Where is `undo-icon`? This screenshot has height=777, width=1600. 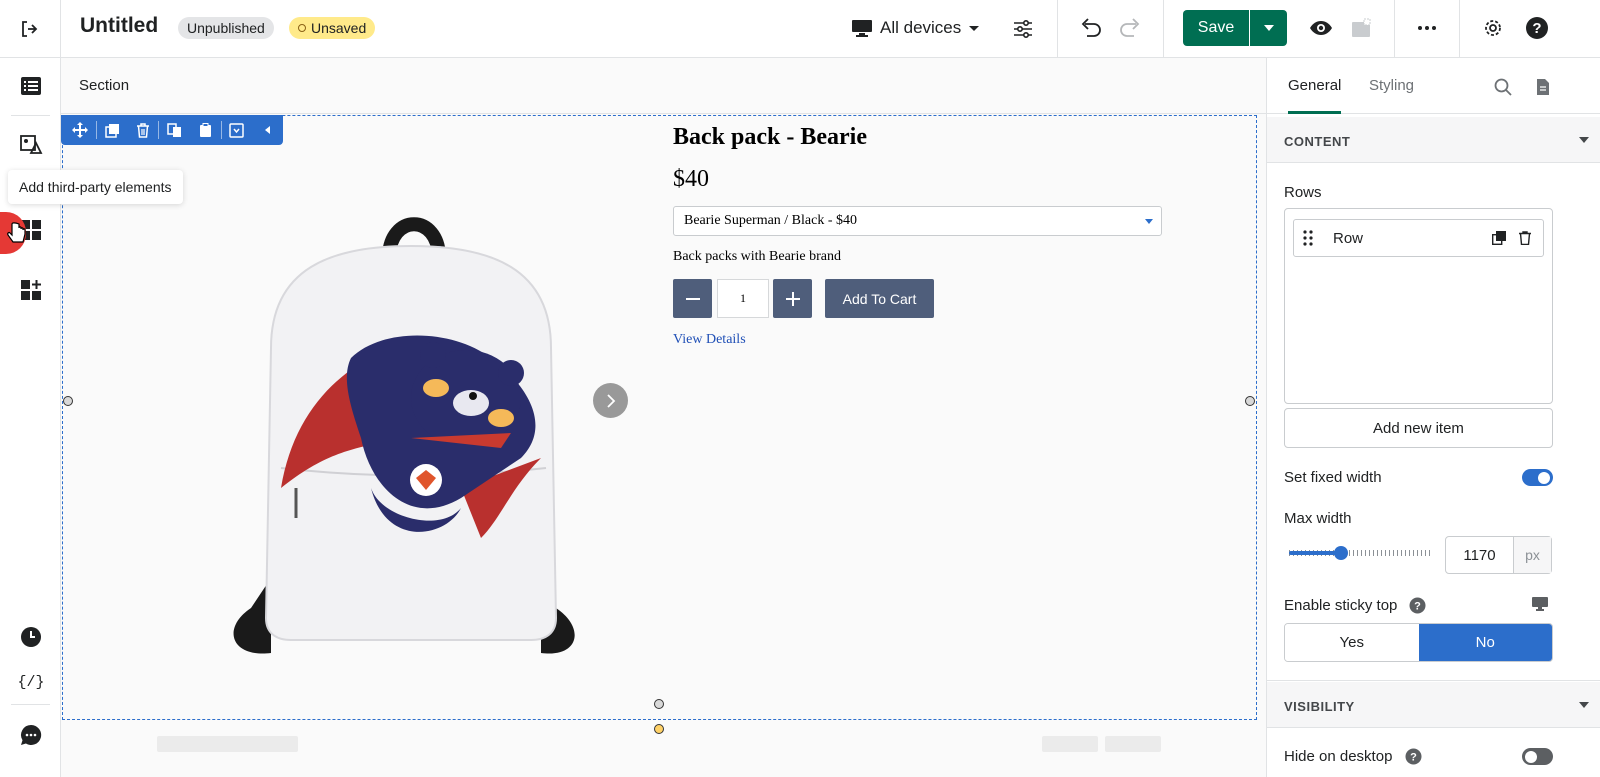 undo-icon is located at coordinates (1091, 28).